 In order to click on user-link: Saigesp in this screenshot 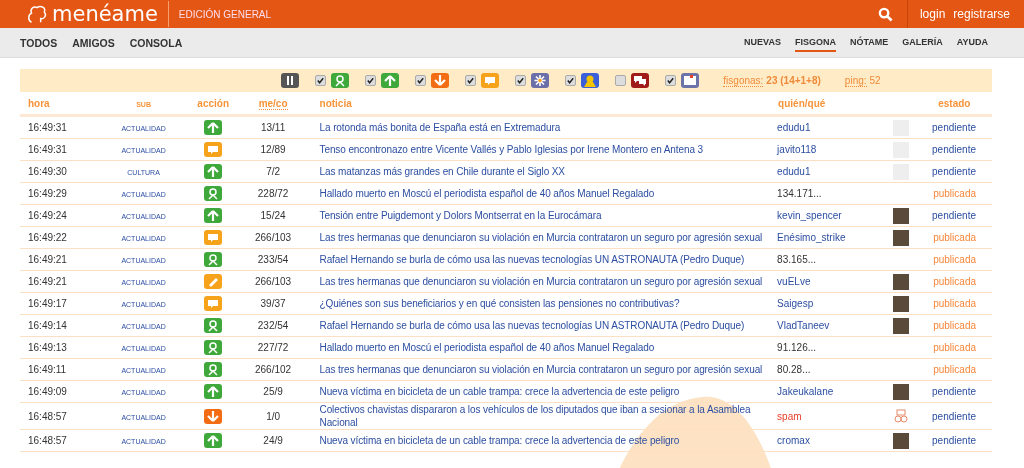, I will do `click(795, 303)`.